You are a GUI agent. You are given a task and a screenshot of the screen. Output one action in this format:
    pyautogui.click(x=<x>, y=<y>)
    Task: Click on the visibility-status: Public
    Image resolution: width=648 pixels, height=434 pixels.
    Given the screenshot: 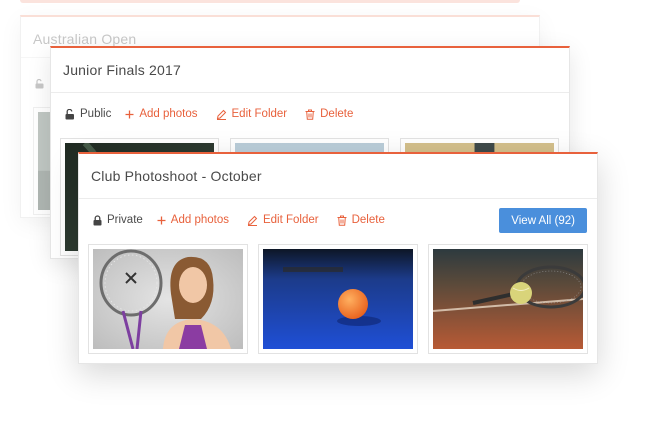 What is the action you would take?
    pyautogui.click(x=88, y=114)
    